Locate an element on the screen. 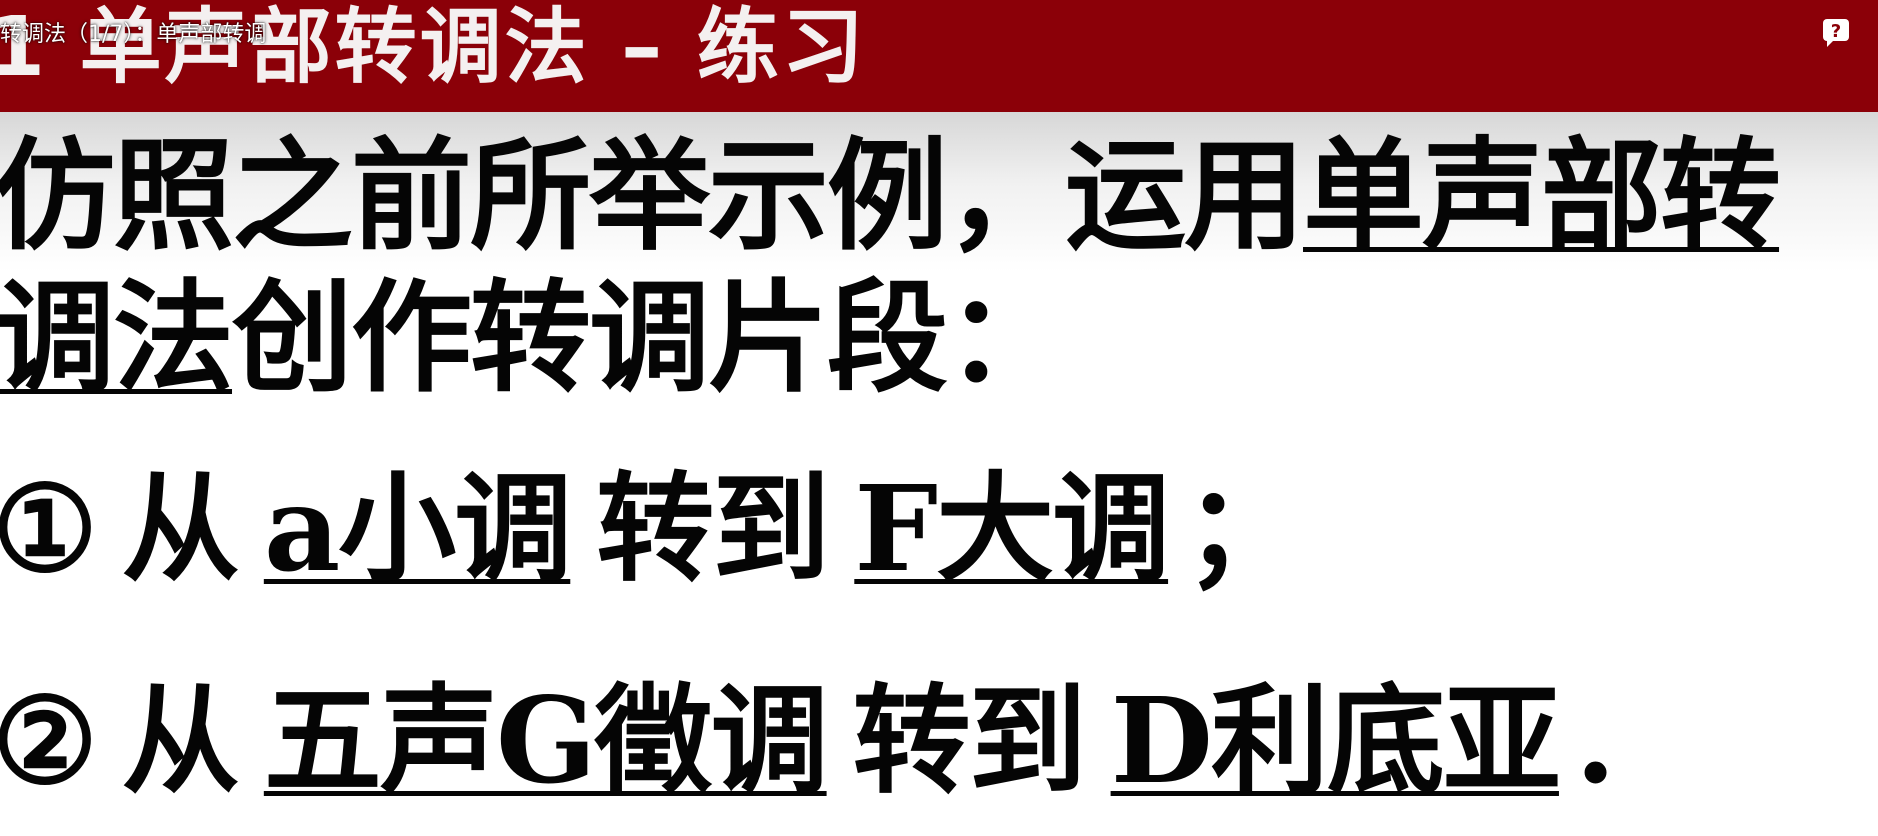  instruction-method-part-2: 调法 is located at coordinates (117, 337).